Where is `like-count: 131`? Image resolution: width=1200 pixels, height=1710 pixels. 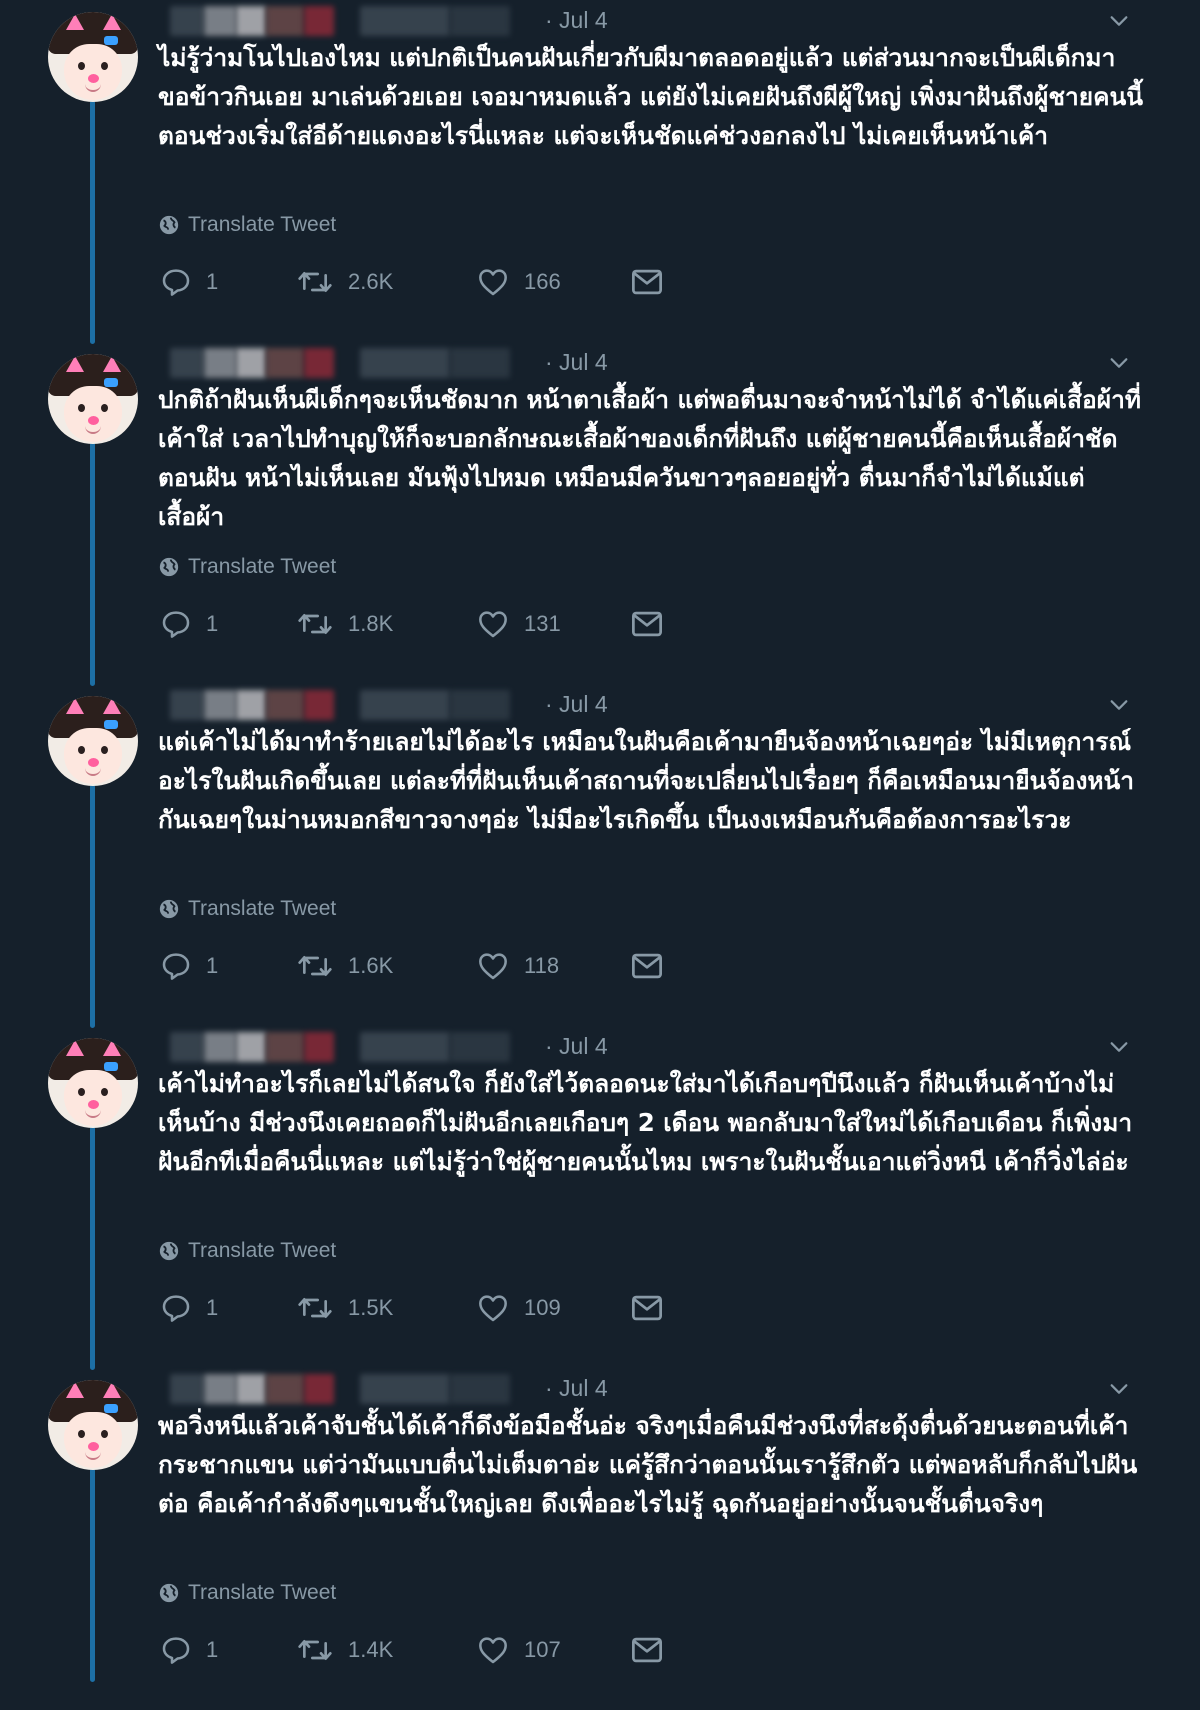 like-count: 131 is located at coordinates (542, 623).